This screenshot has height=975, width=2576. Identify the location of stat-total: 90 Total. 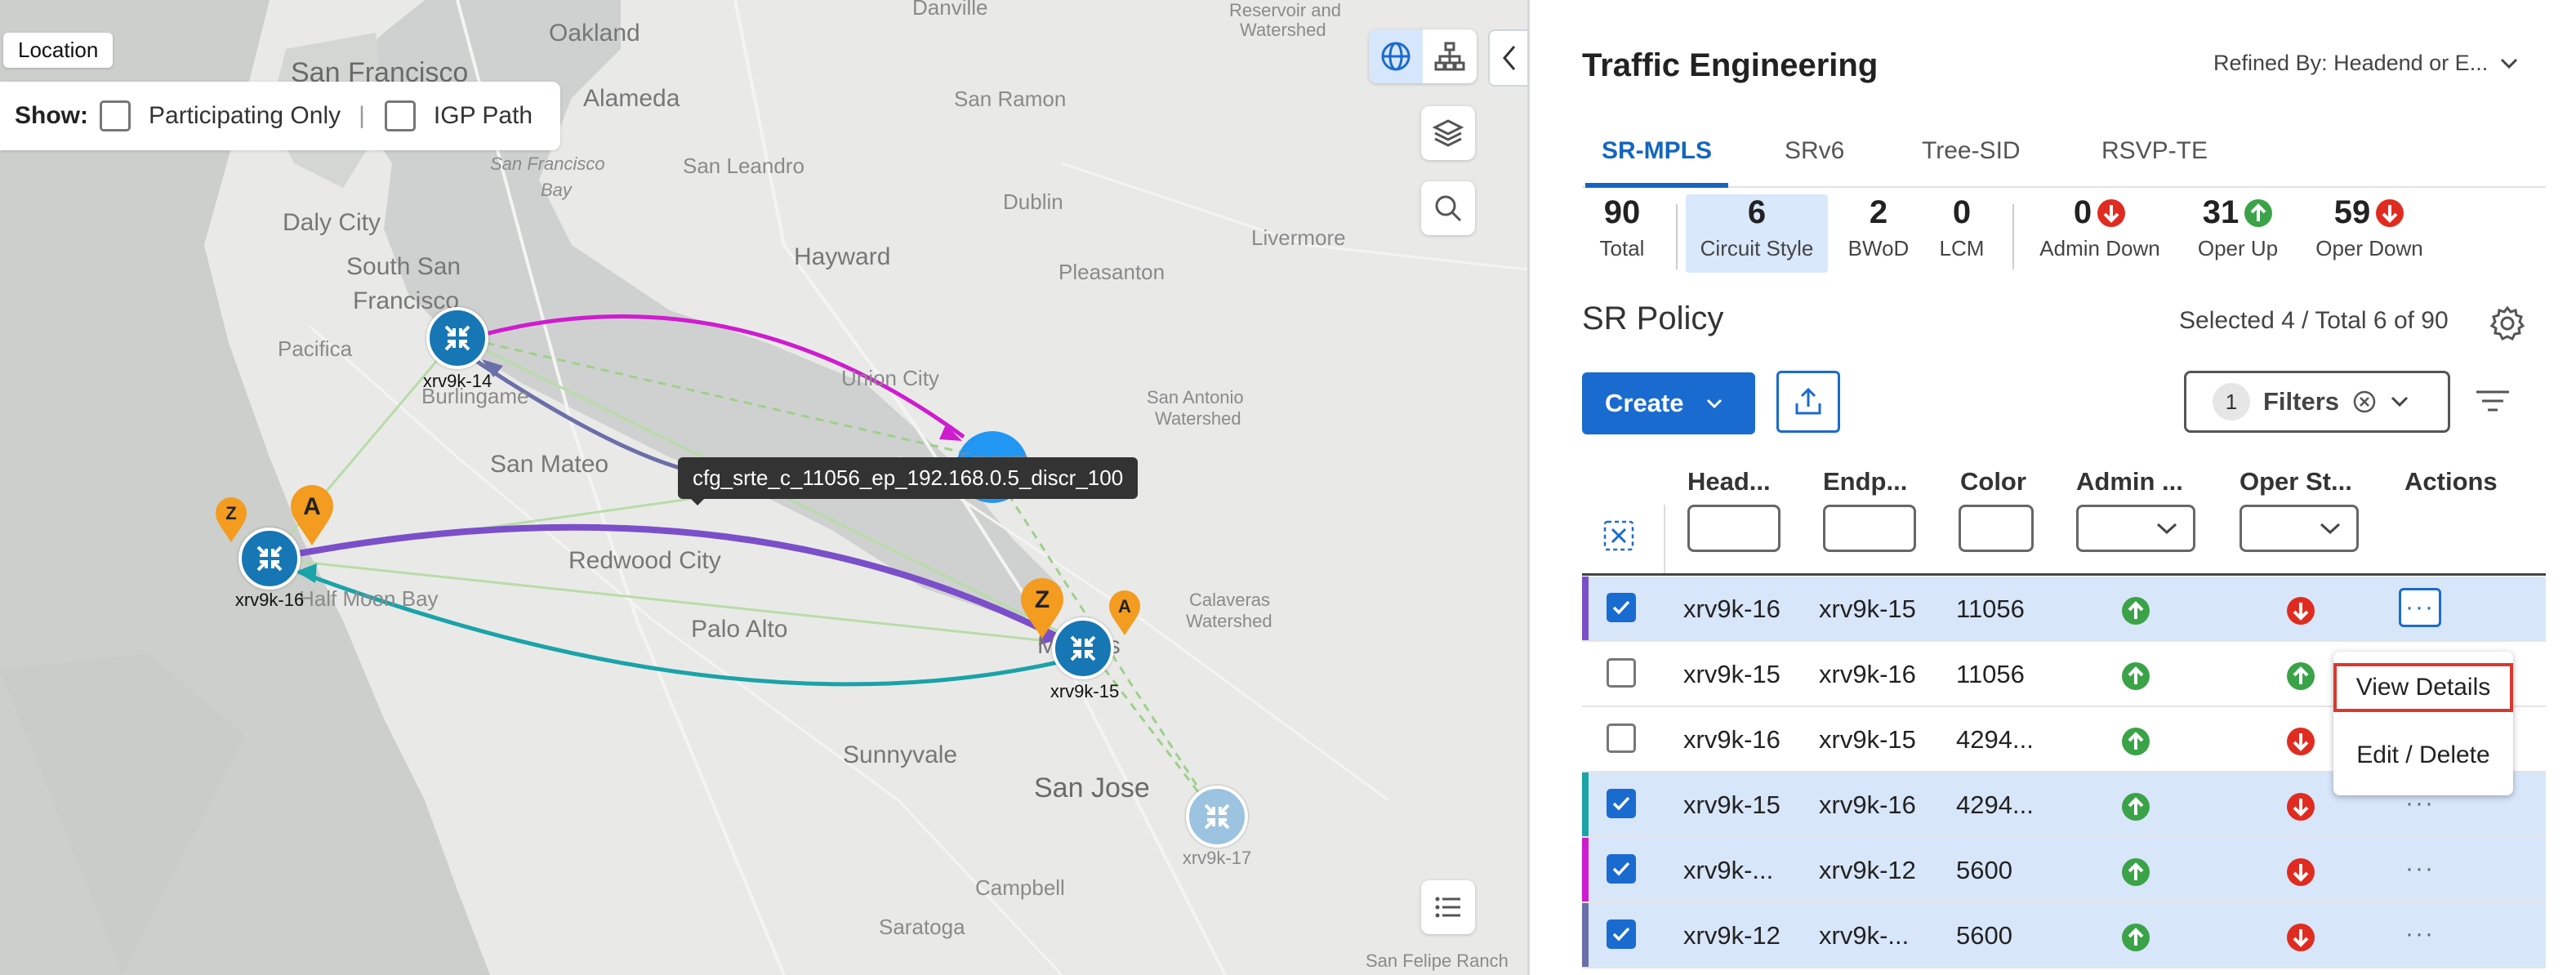
(1622, 228).